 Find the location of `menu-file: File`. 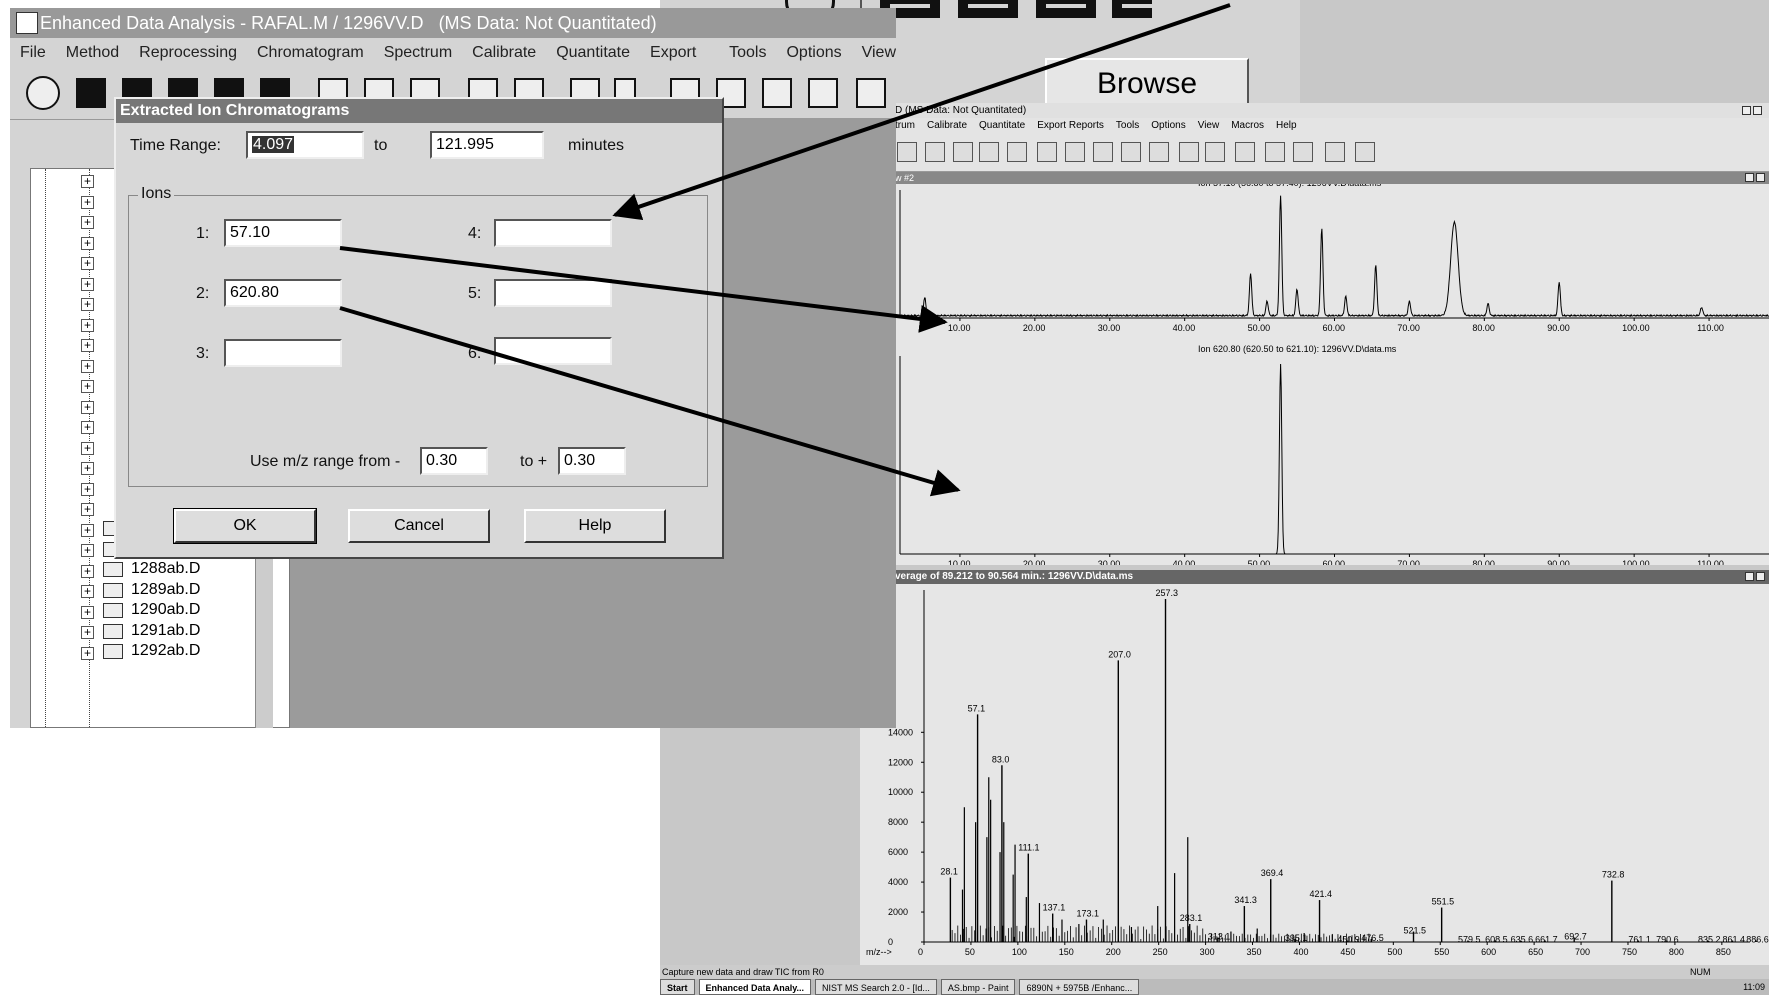

menu-file: File is located at coordinates (33, 53).